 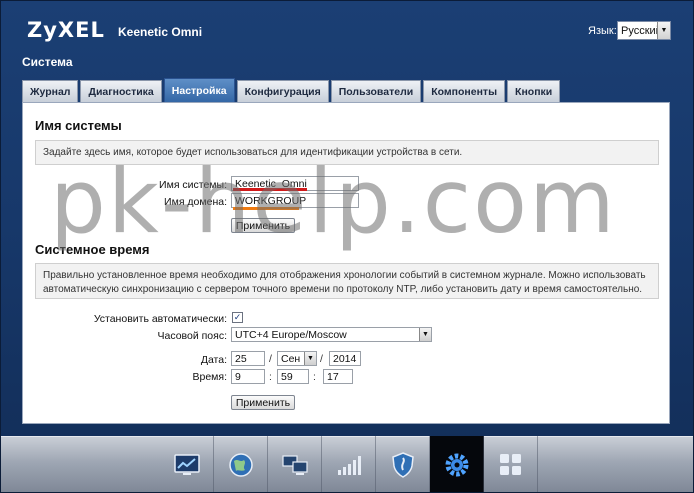 What do you see at coordinates (457, 464) in the screenshot?
I see `system-gear-icon` at bounding box center [457, 464].